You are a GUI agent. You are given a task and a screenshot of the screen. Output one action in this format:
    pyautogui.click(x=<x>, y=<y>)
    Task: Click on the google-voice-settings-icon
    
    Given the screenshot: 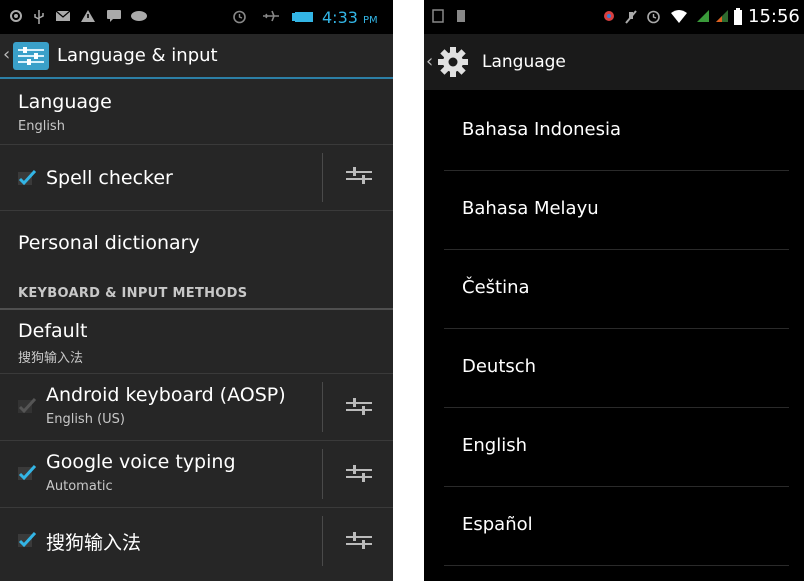 What is the action you would take?
    pyautogui.click(x=359, y=475)
    